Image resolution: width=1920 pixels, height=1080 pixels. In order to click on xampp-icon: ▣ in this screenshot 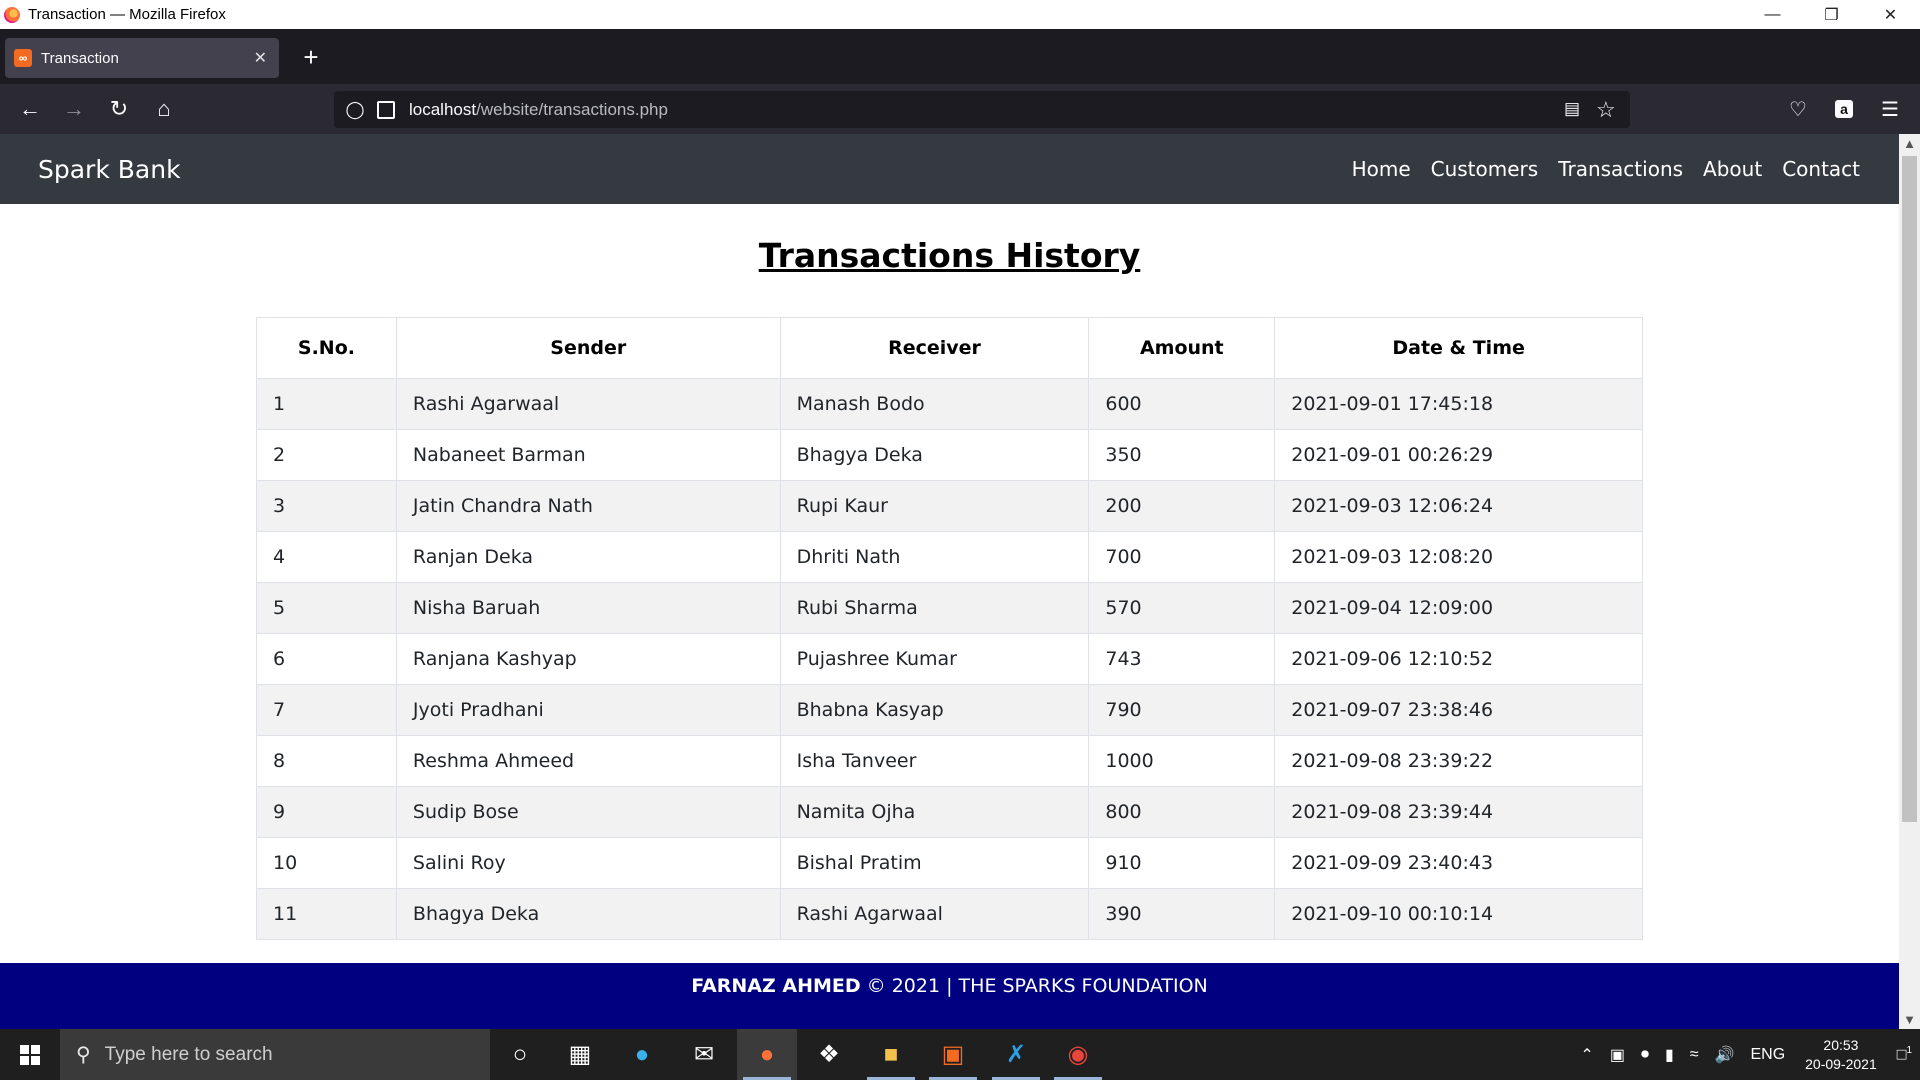, I will do `click(953, 1054)`.